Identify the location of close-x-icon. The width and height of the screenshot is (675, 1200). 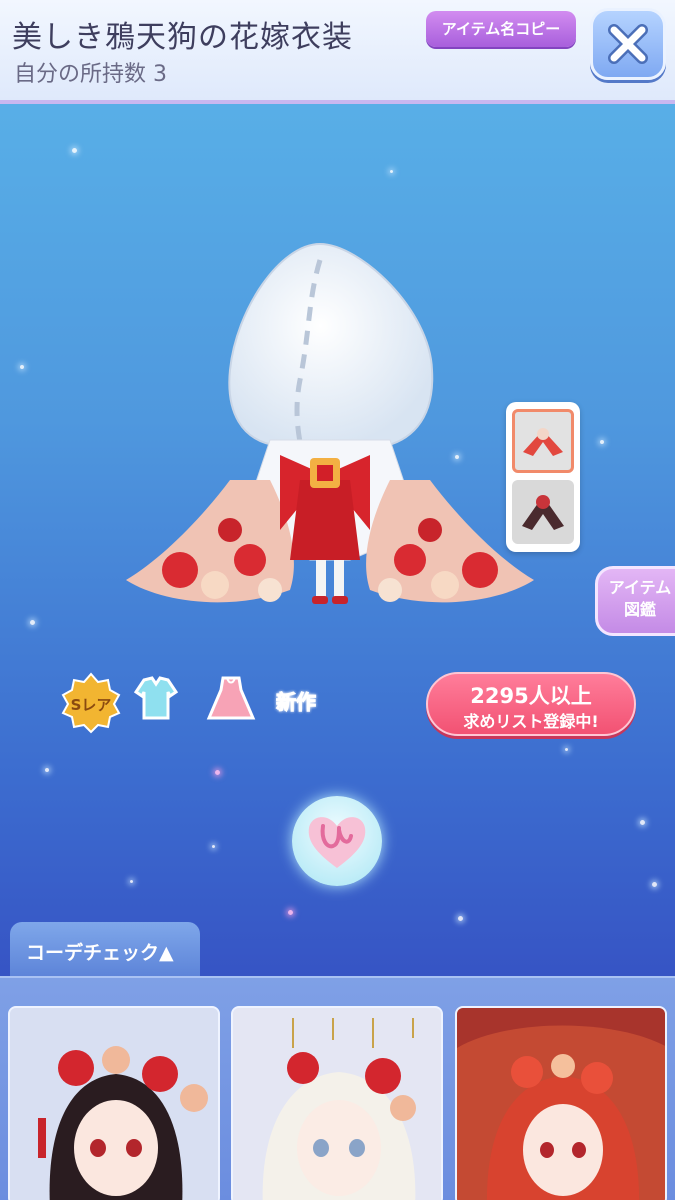
(628, 44).